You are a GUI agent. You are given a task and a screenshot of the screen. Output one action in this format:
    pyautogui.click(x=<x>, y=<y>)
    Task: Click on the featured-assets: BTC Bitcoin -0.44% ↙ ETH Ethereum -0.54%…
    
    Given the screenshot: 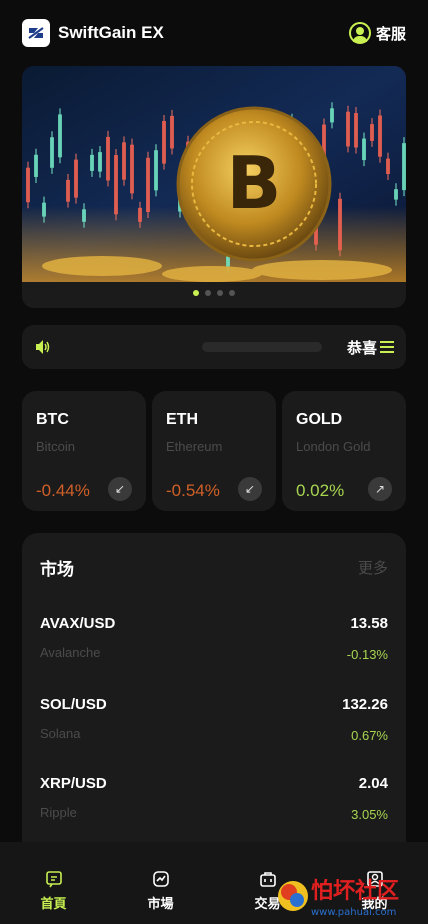 What is the action you would take?
    pyautogui.click(x=214, y=451)
    